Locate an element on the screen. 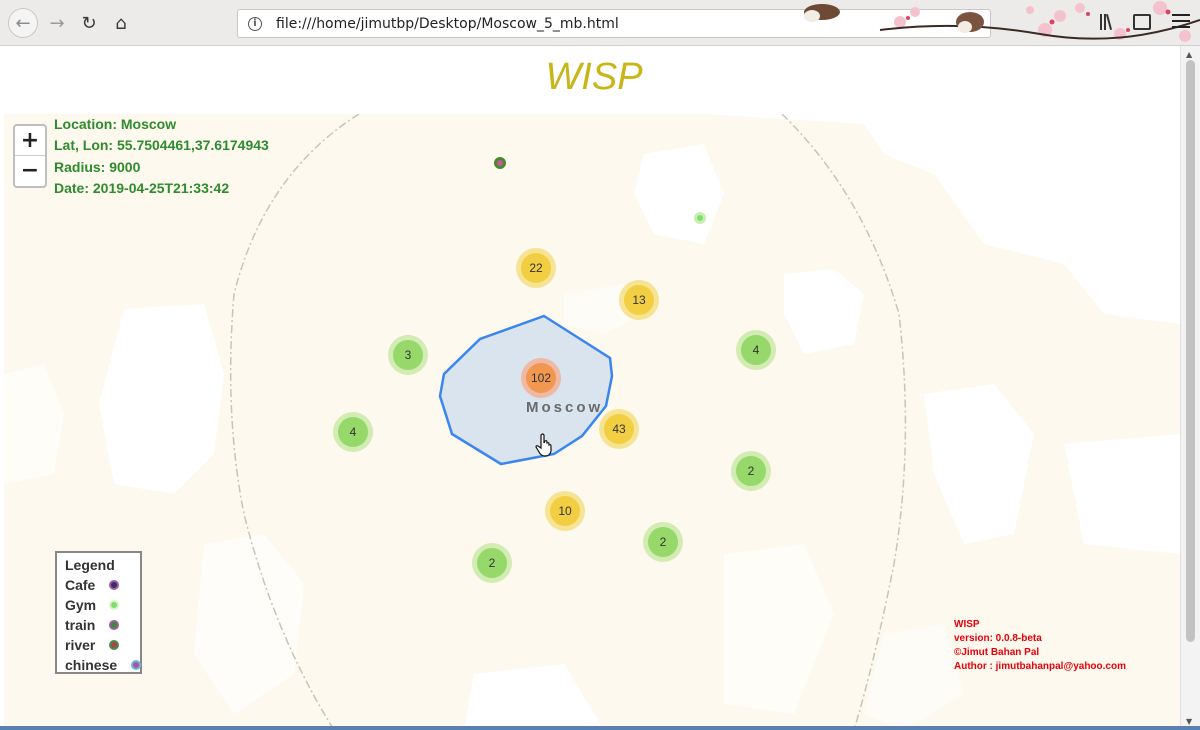 Image resolution: width=1200 pixels, height=730 pixels. scroll-thumb is located at coordinates (1190, 351).